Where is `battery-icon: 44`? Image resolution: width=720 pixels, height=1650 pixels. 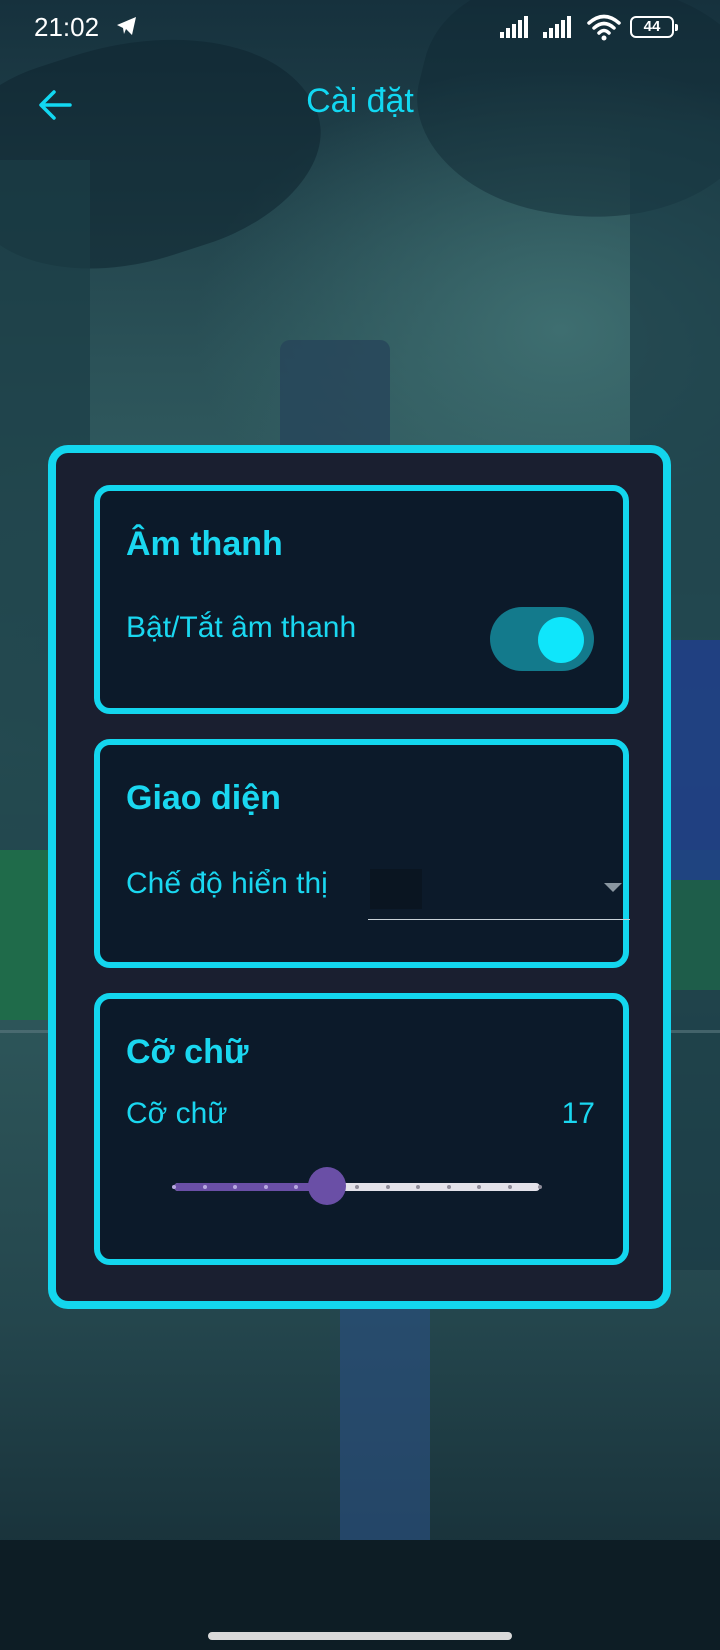
battery-icon: 44 is located at coordinates (654, 27).